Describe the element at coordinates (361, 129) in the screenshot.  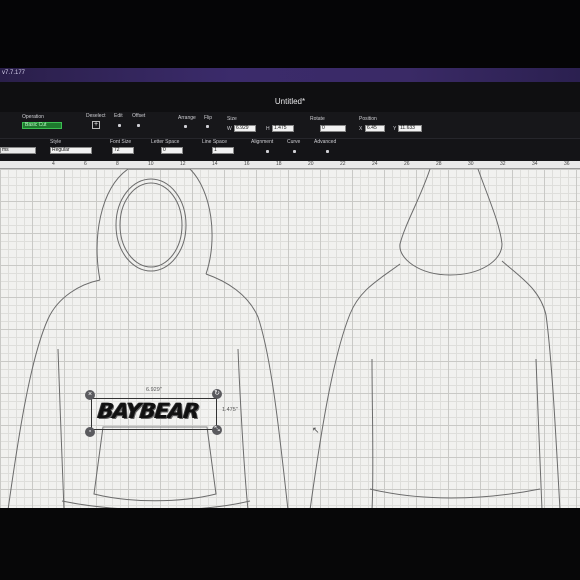
I see `x-label: X` at that location.